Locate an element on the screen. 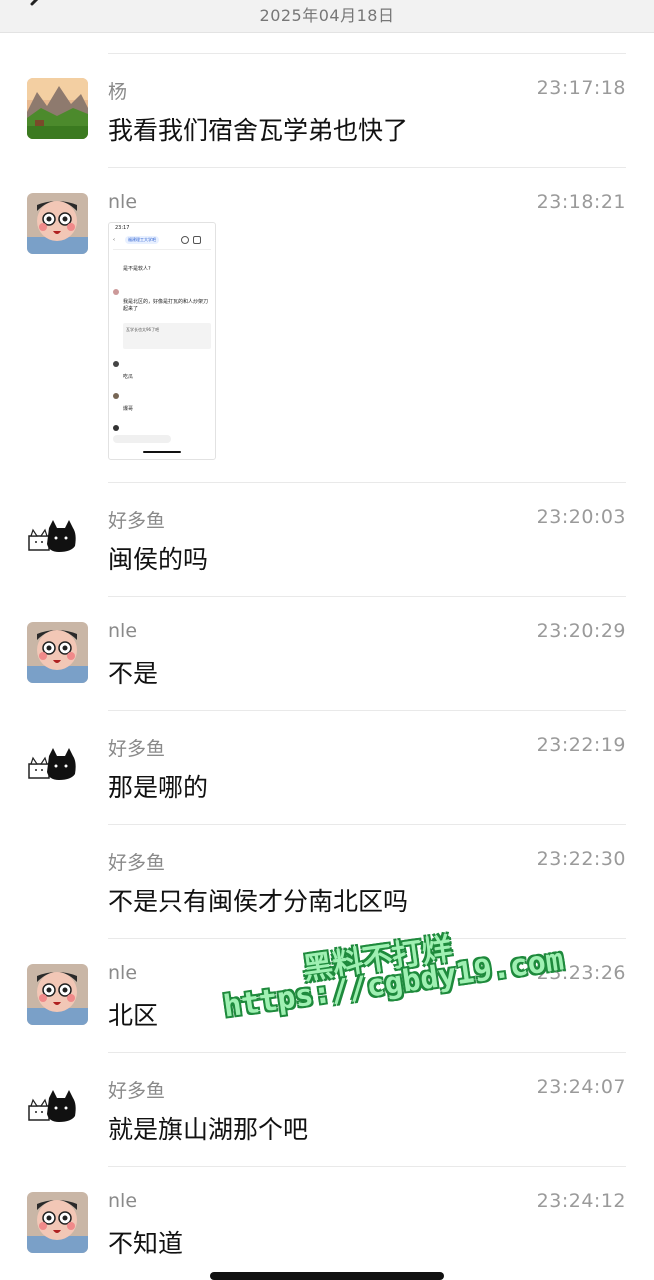 The width and height of the screenshot is (654, 1280). thumb-line: 瓦学长也太96了吧 is located at coordinates (143, 329).